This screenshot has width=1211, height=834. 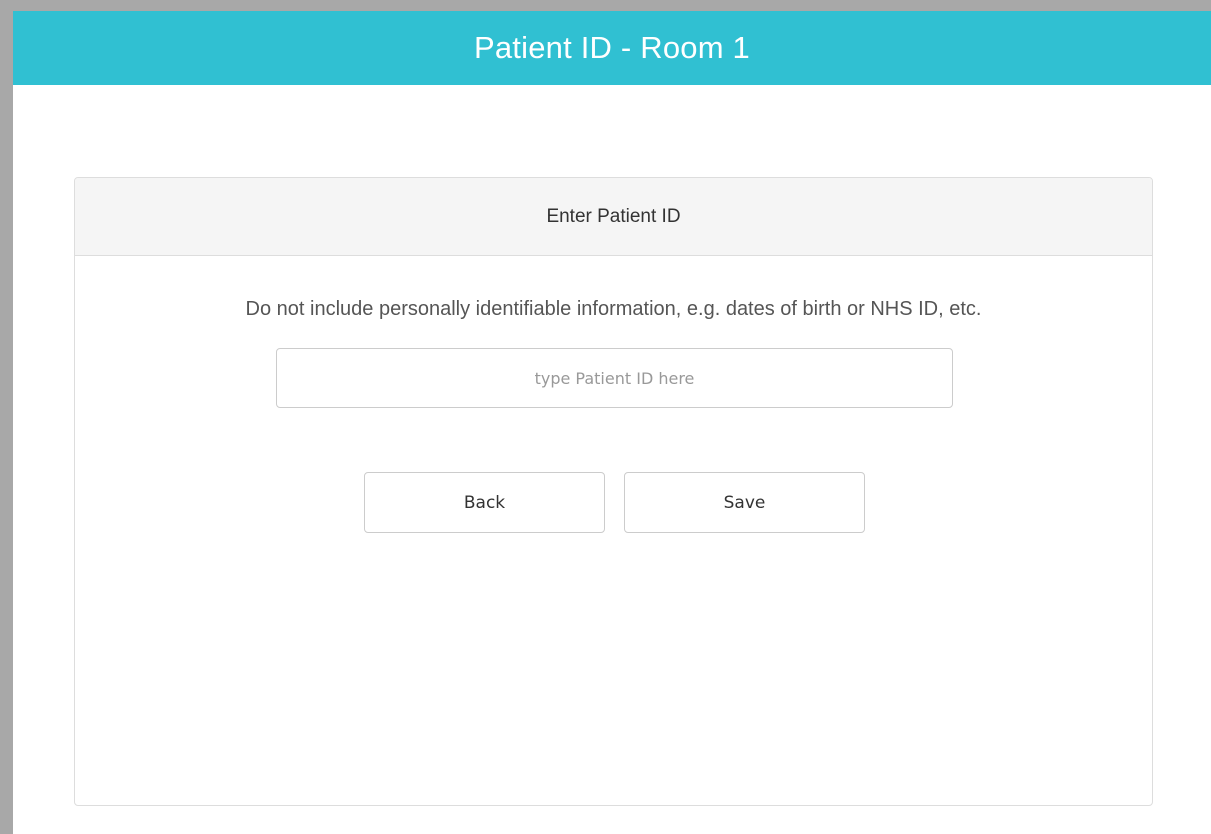 What do you see at coordinates (744, 502) in the screenshot?
I see `save-button: Save` at bounding box center [744, 502].